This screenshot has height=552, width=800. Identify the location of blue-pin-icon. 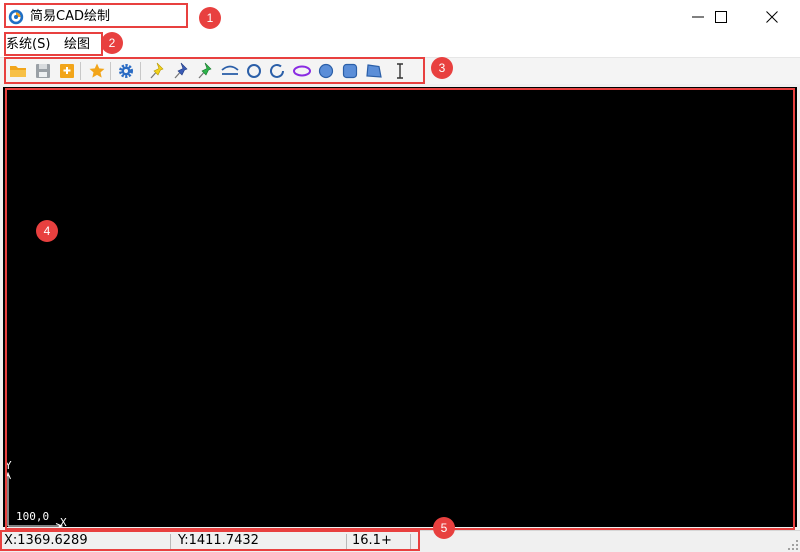
(181, 70).